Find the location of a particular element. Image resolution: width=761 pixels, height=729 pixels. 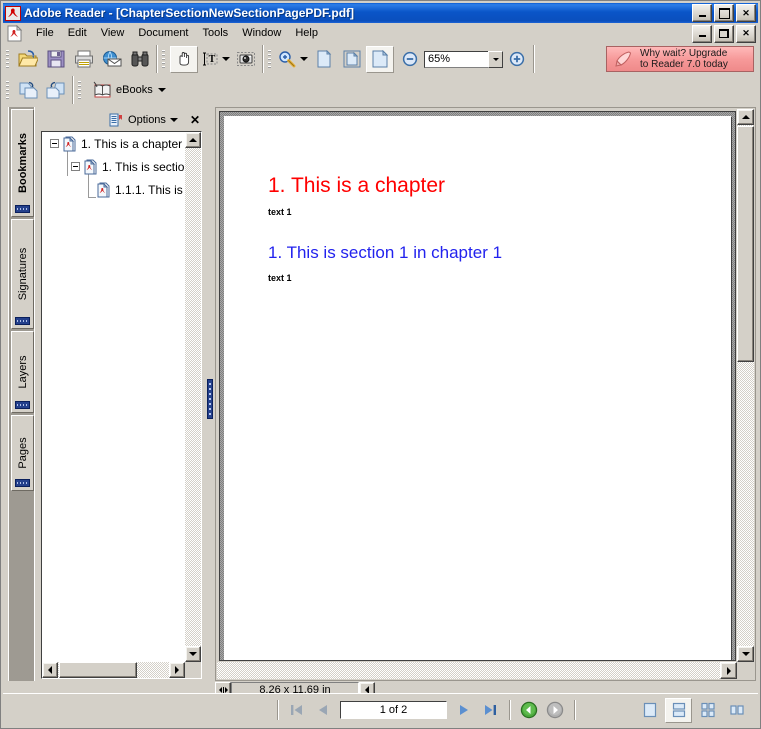

maximize-button is located at coordinates (724, 13).